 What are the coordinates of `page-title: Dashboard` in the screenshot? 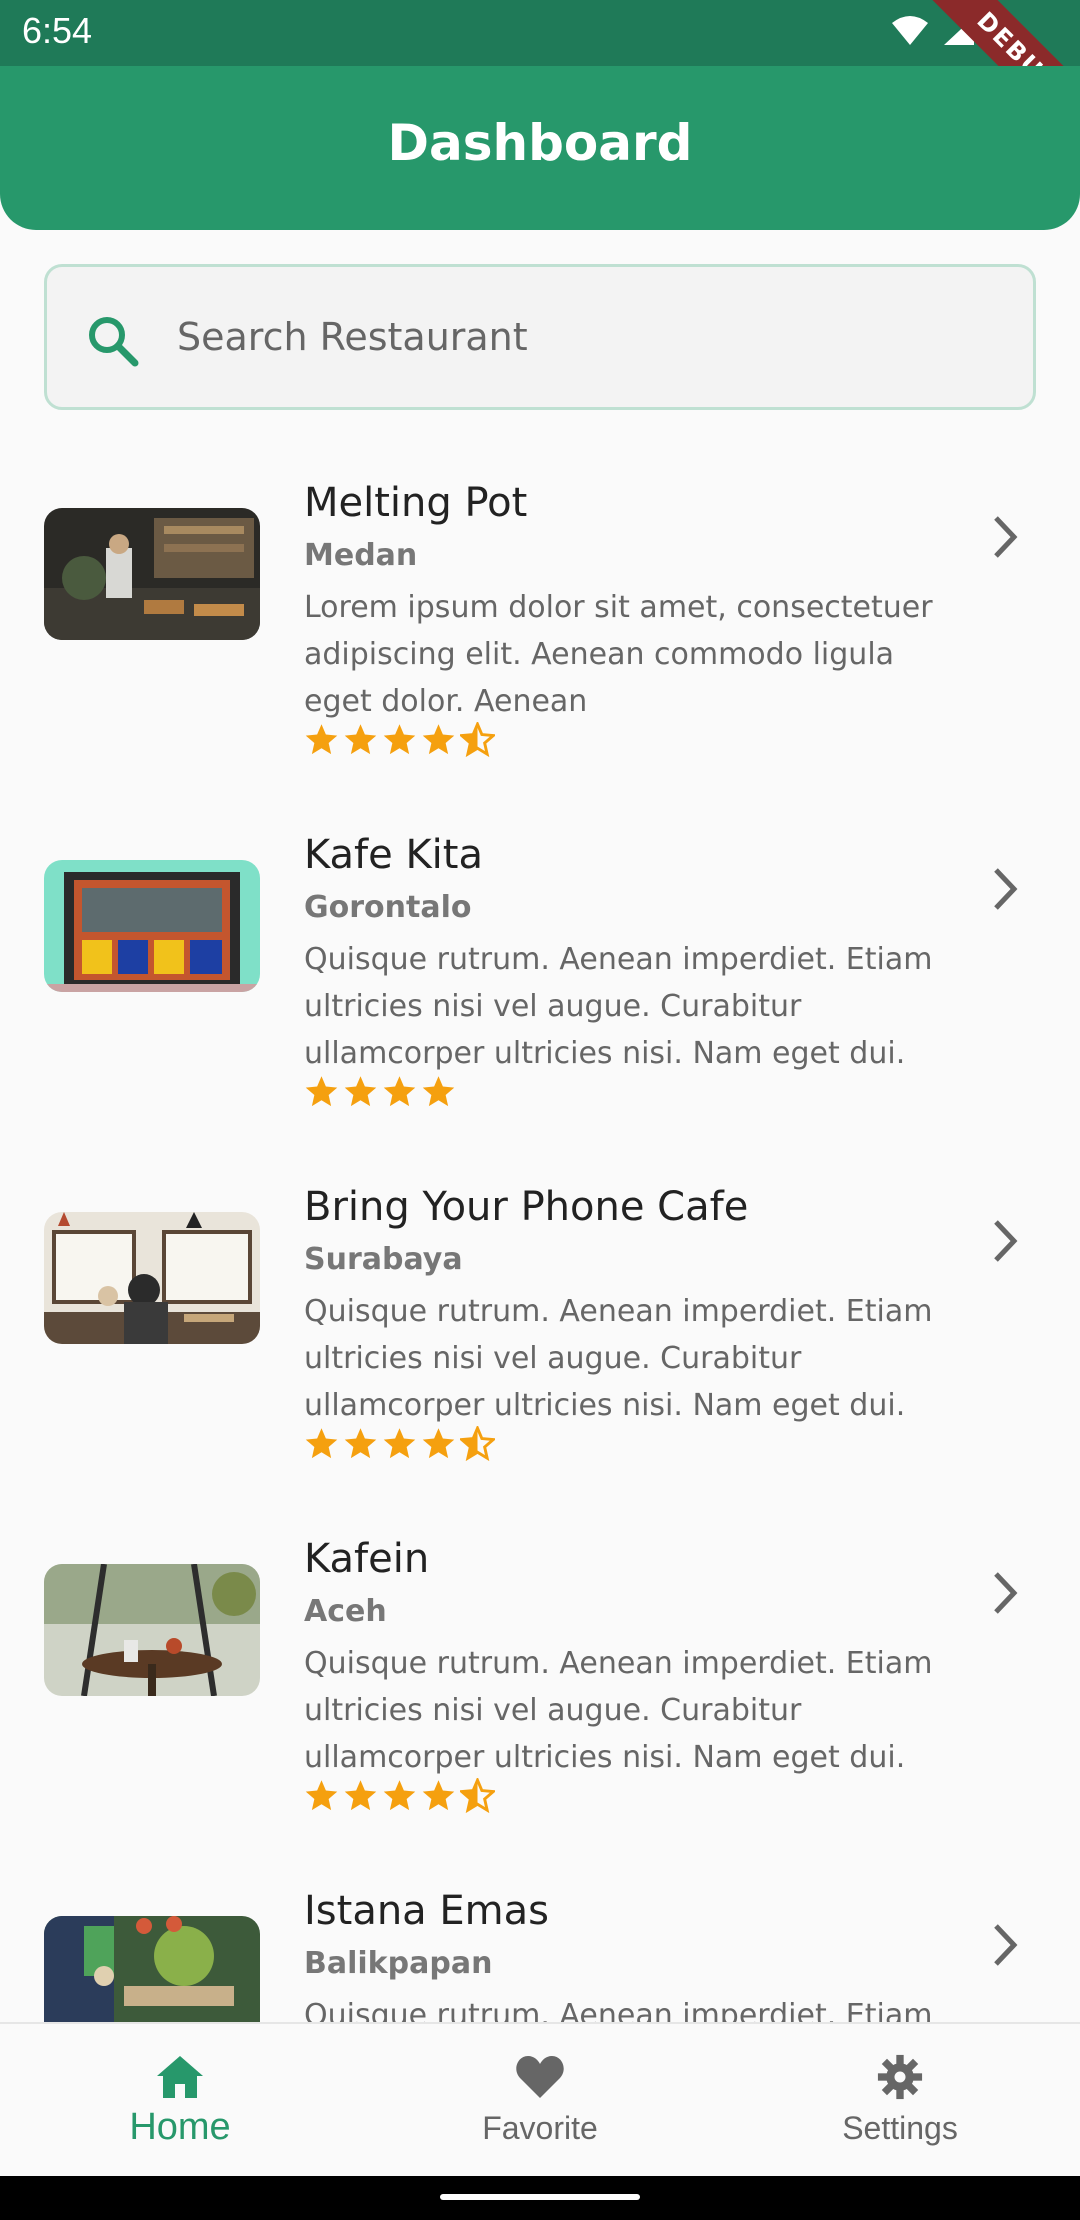 It's located at (540, 143).